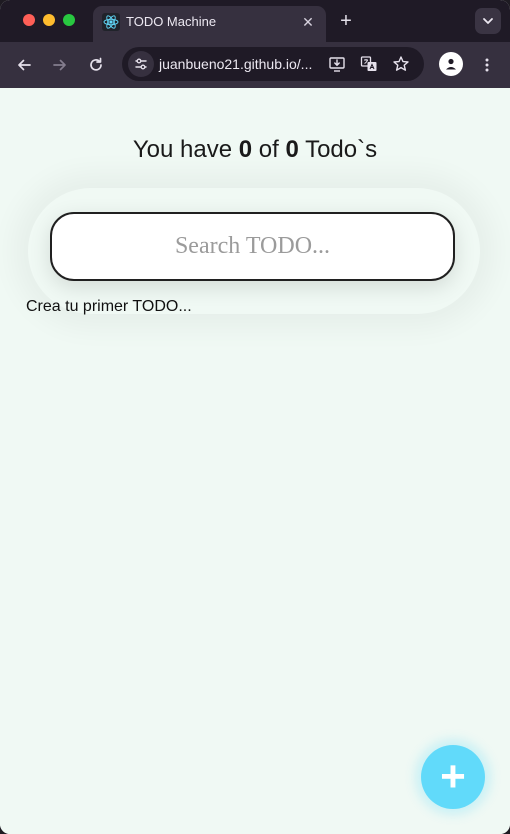 This screenshot has width=510, height=834. What do you see at coordinates (245, 149) in the screenshot?
I see `counter-completed: 0` at bounding box center [245, 149].